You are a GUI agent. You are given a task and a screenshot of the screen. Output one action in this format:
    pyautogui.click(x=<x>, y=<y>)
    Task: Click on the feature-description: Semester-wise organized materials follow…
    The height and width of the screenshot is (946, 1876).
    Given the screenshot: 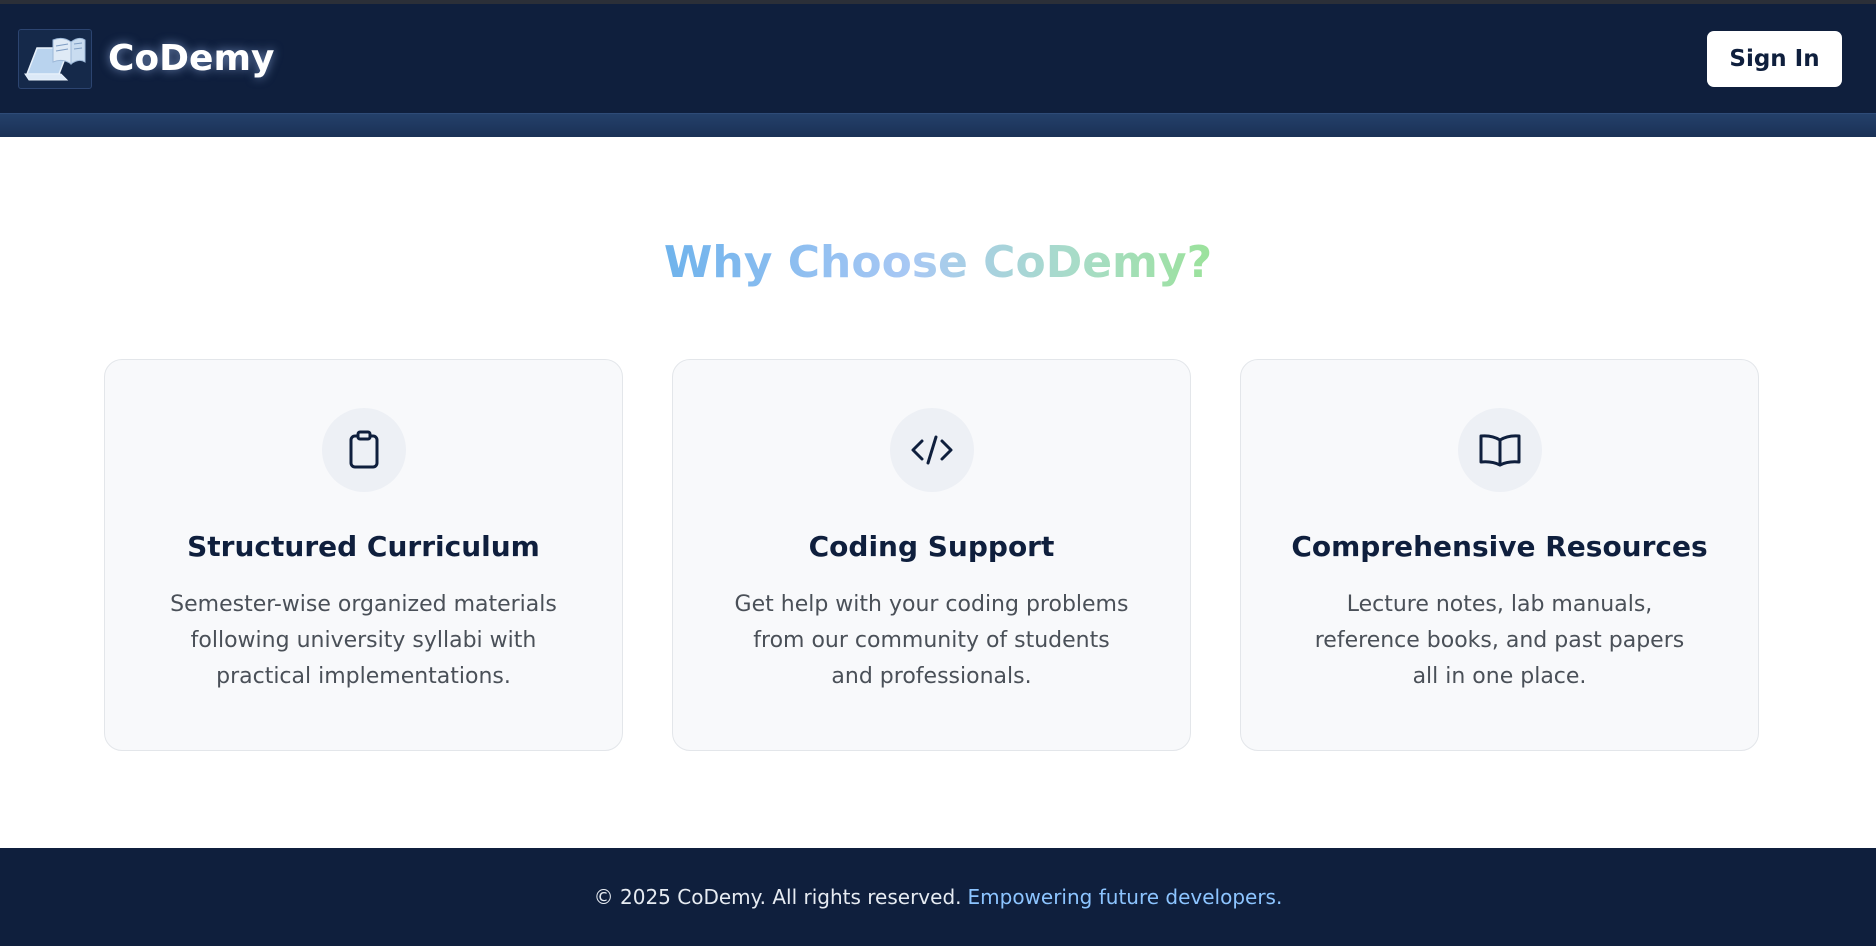 What is the action you would take?
    pyautogui.click(x=363, y=640)
    